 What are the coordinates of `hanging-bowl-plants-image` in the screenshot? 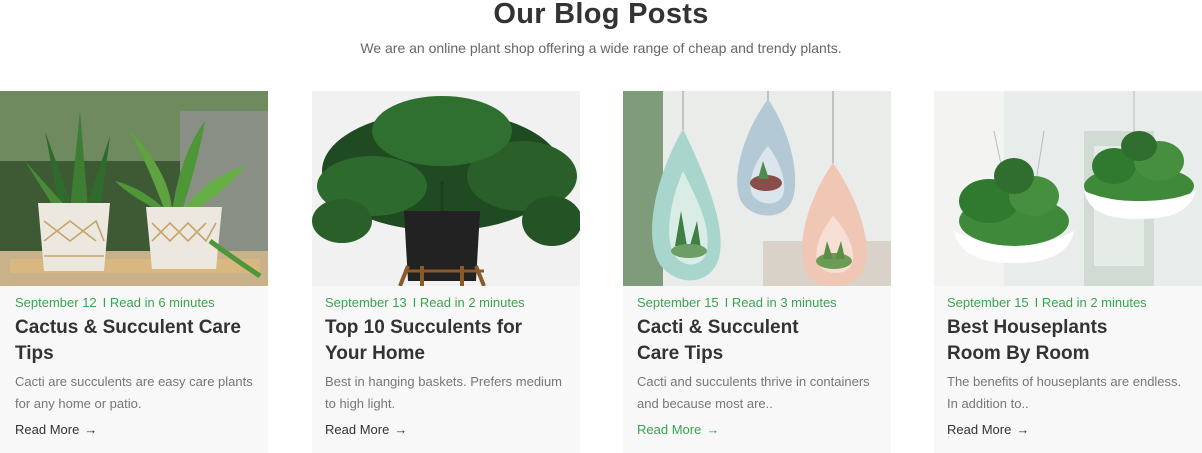 It's located at (1068, 188).